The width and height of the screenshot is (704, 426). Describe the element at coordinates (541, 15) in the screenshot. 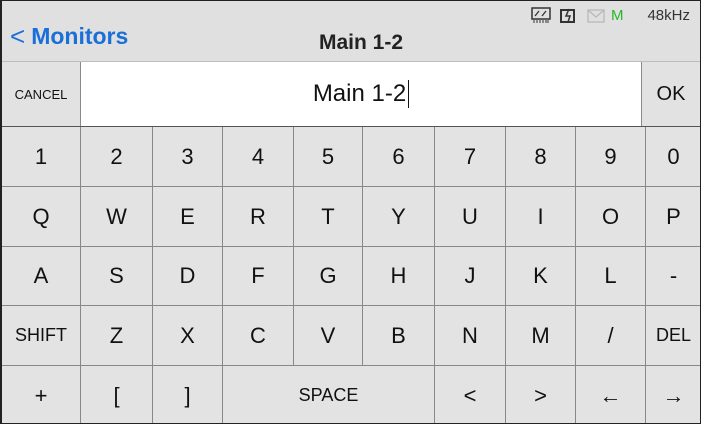

I see `meter-icon` at that location.